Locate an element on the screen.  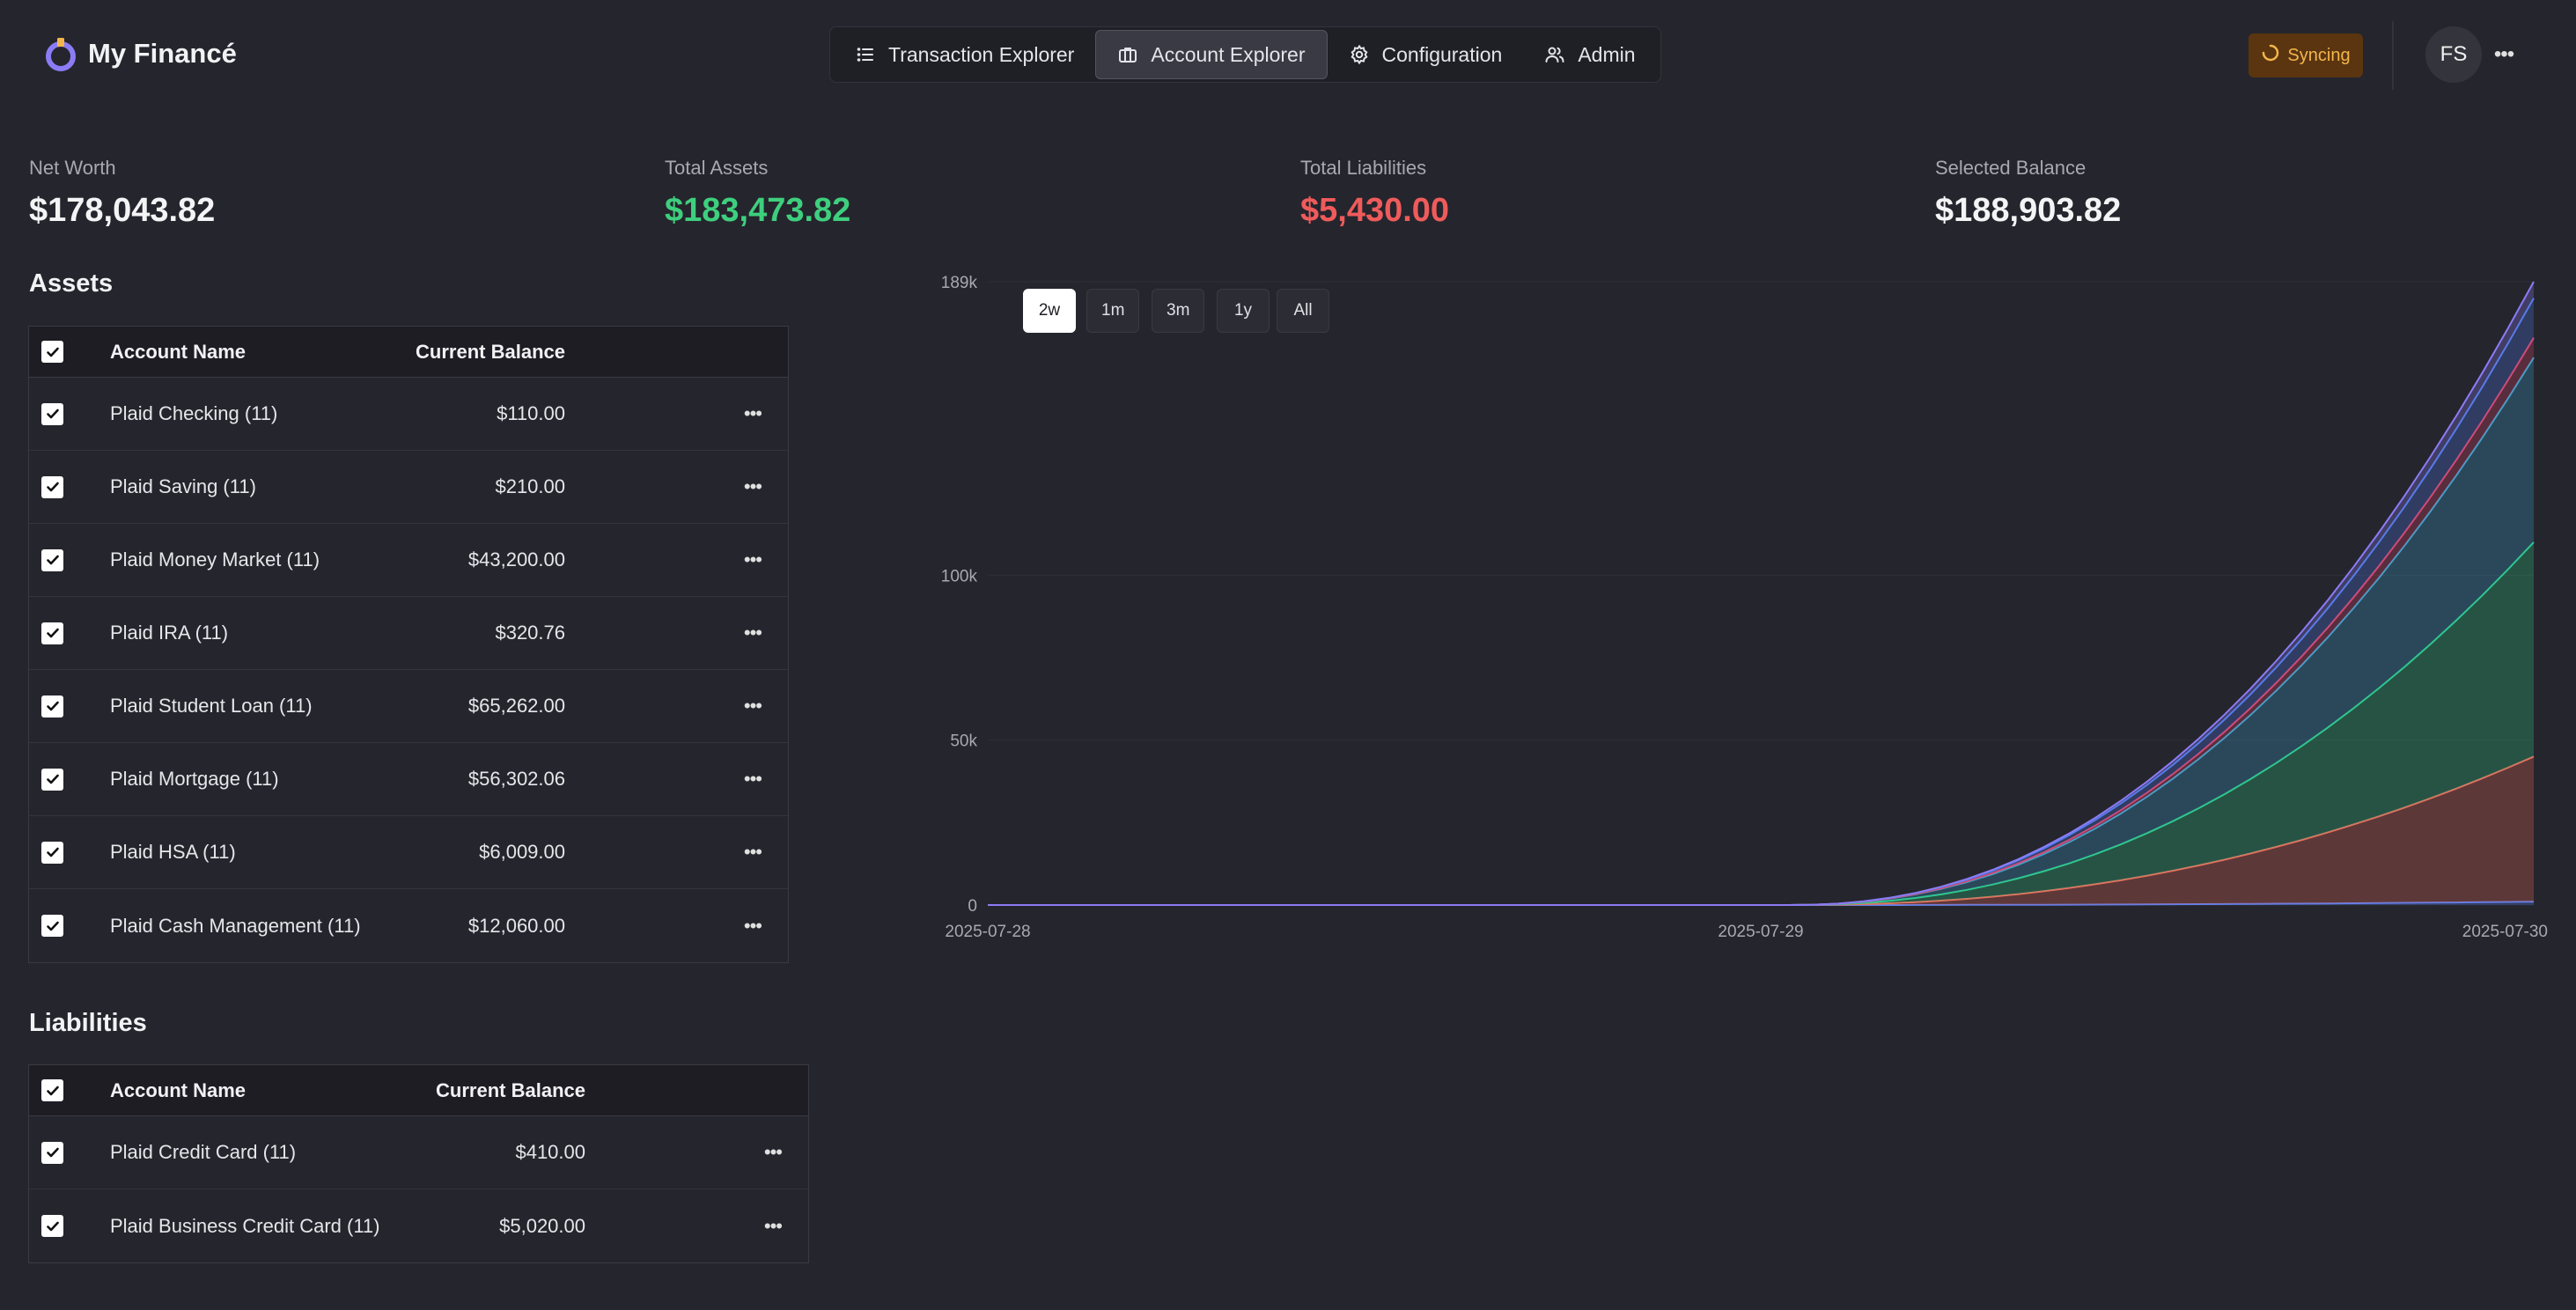
table-header: Account Name Current Balance is located at coordinates (419, 1090).